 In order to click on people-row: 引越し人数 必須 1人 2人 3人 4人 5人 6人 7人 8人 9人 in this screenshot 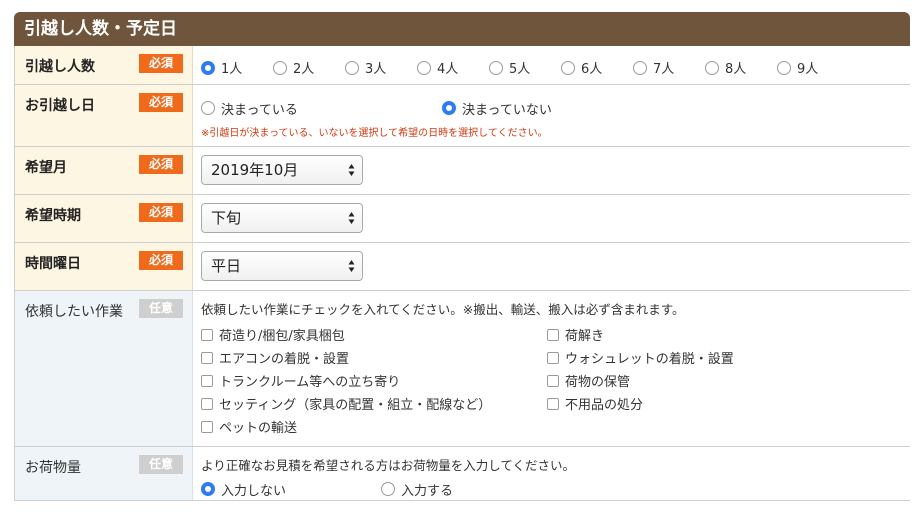, I will do `click(462, 65)`.